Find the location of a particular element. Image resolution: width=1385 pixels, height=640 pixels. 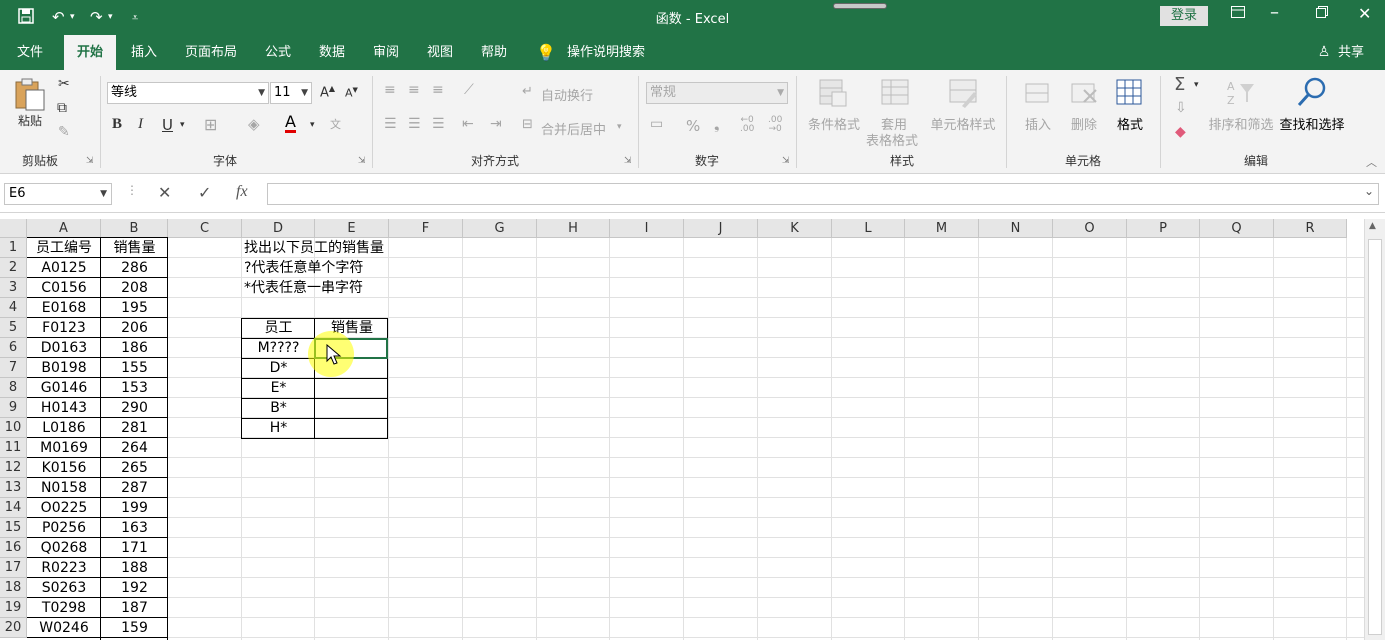

comma-style-icon: ❟ is located at coordinates (717, 125).